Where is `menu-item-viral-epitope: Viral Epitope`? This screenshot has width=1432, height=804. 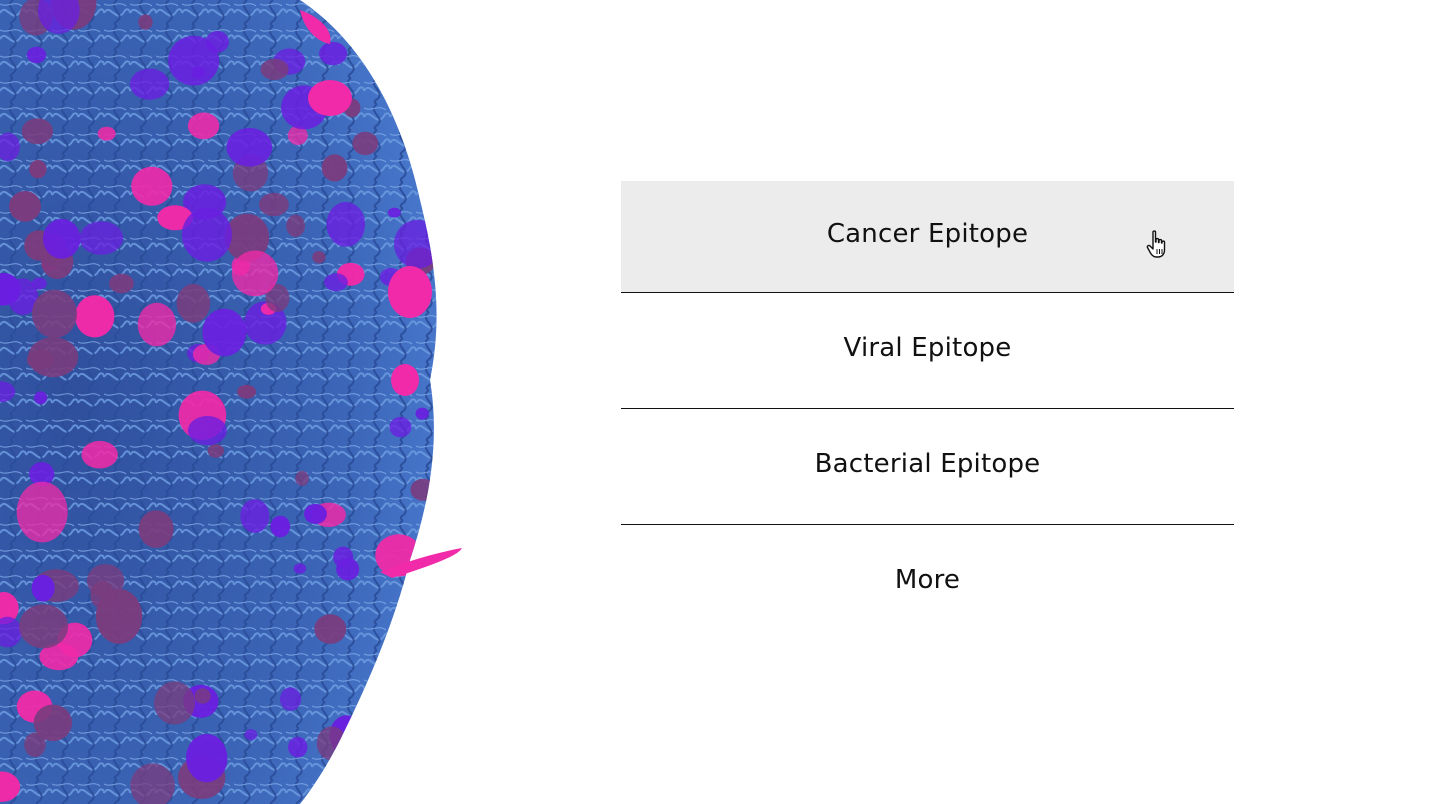 menu-item-viral-epitope: Viral Epitope is located at coordinates (927, 351).